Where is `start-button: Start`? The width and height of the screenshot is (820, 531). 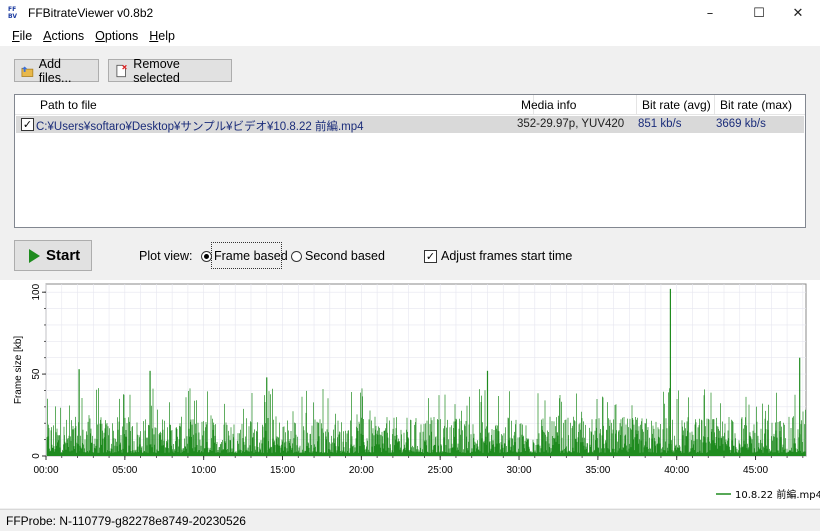
start-button: Start is located at coordinates (53, 255).